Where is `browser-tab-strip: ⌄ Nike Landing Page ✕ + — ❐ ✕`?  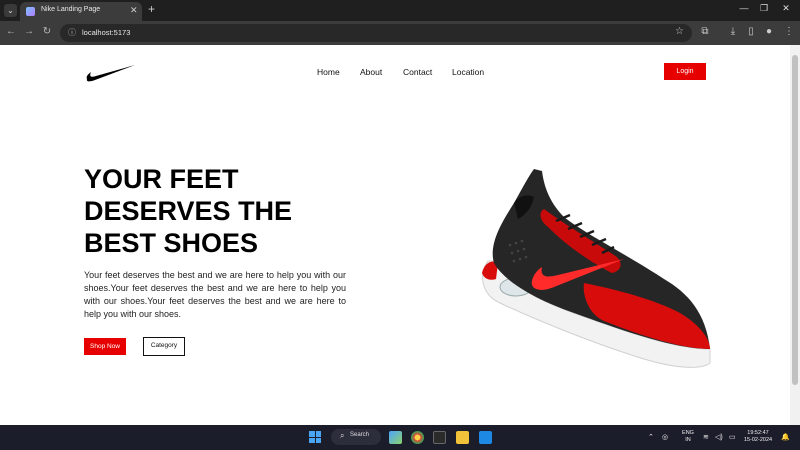
browser-tab-strip: ⌄ Nike Landing Page ✕ + — ❐ ✕ is located at coordinates (400, 10).